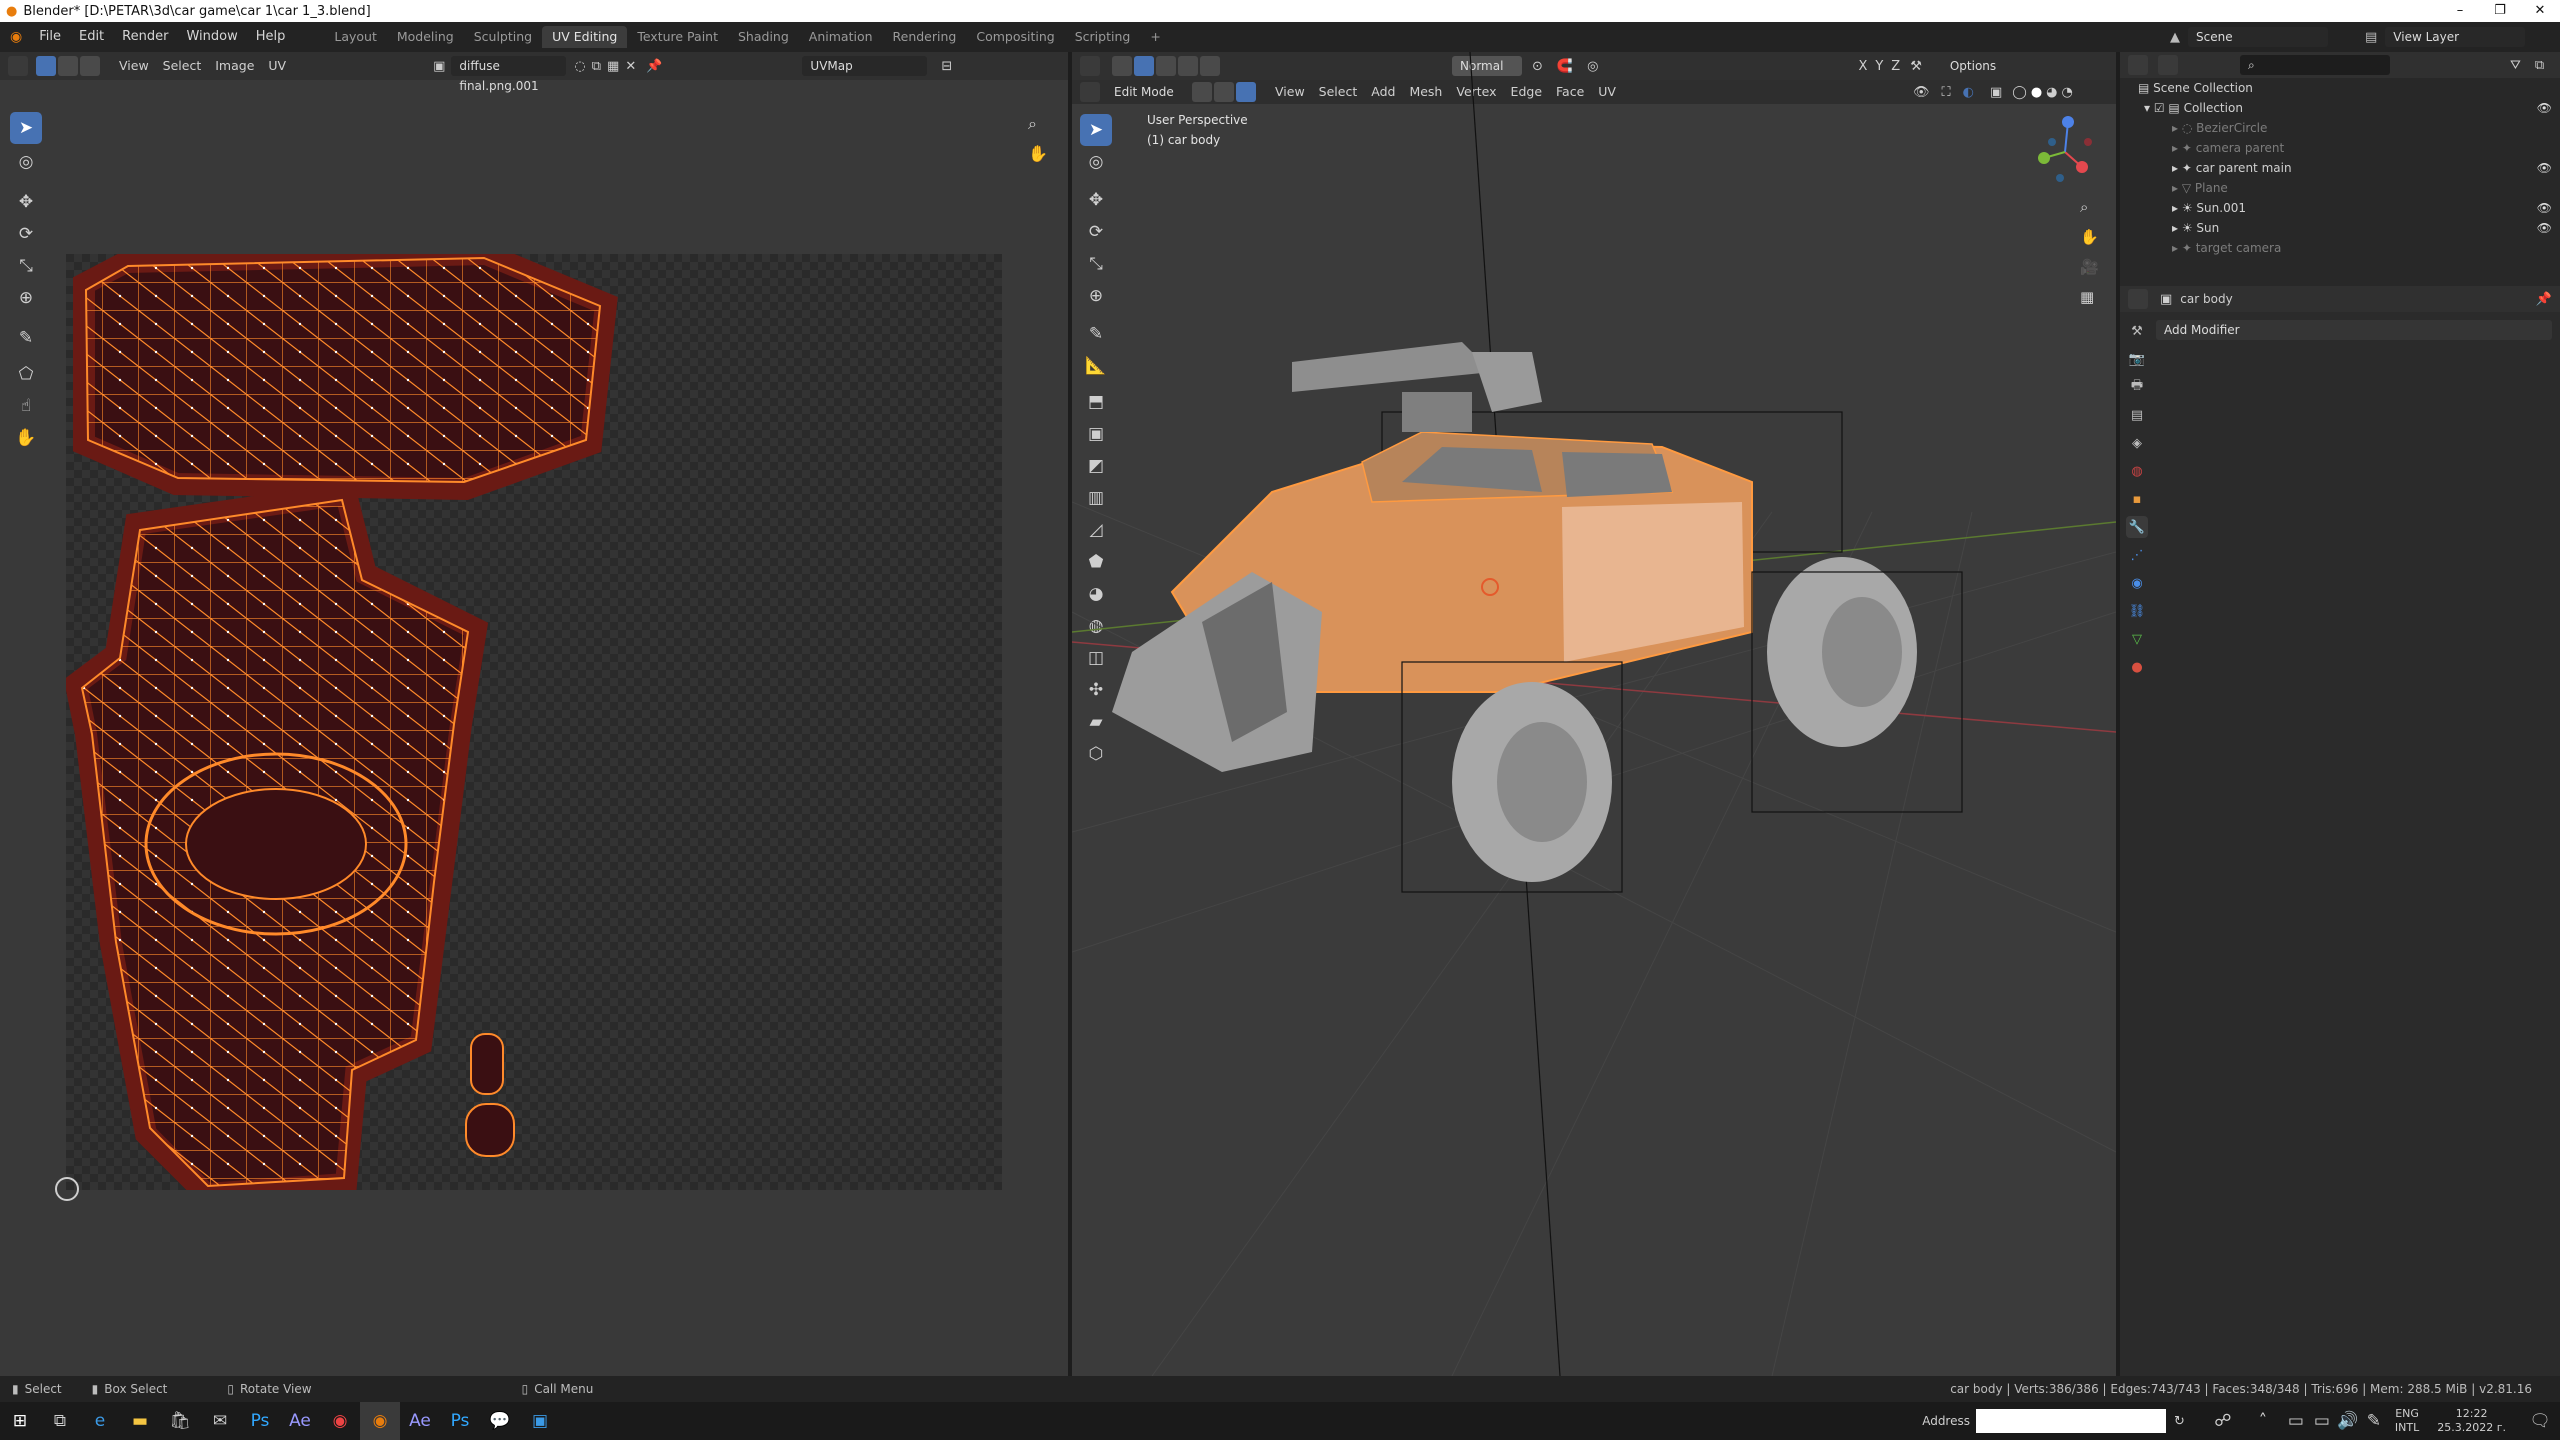  What do you see at coordinates (1607, 92) in the screenshot?
I see `vp-menu-uv: UV` at bounding box center [1607, 92].